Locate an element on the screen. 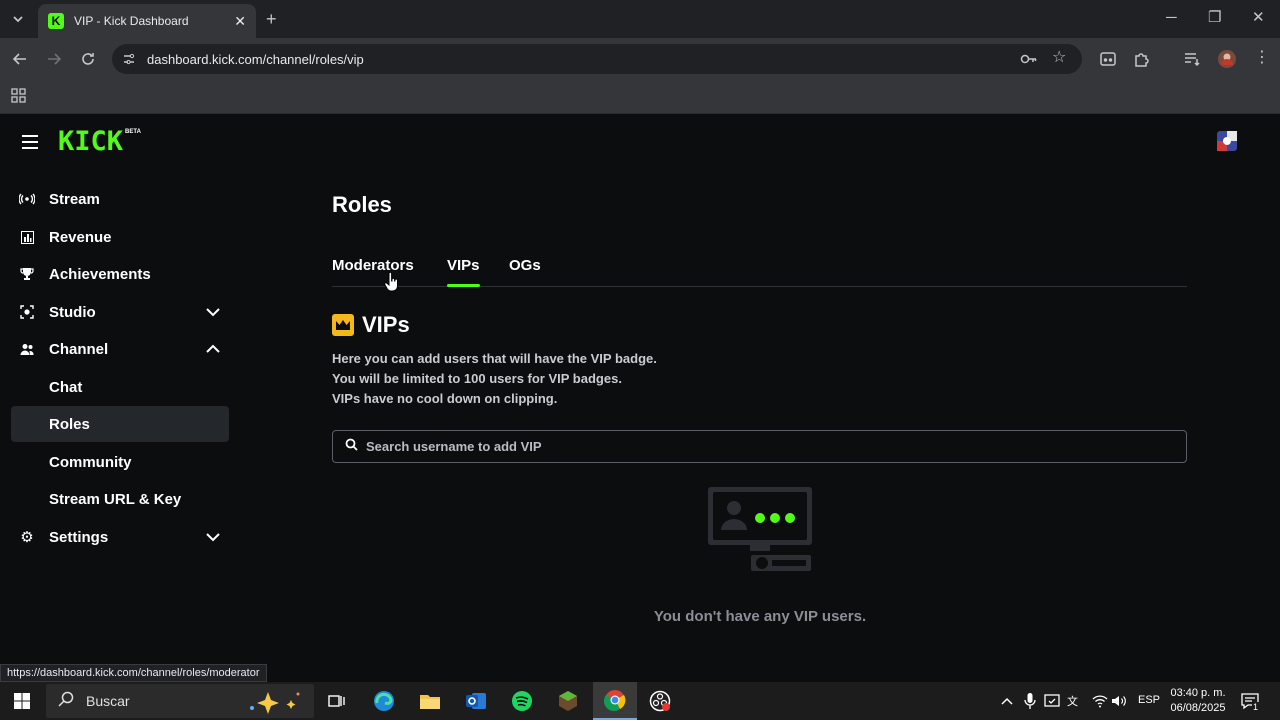 This screenshot has height=720, width=1280. broadcast-icon is located at coordinates (27, 199).